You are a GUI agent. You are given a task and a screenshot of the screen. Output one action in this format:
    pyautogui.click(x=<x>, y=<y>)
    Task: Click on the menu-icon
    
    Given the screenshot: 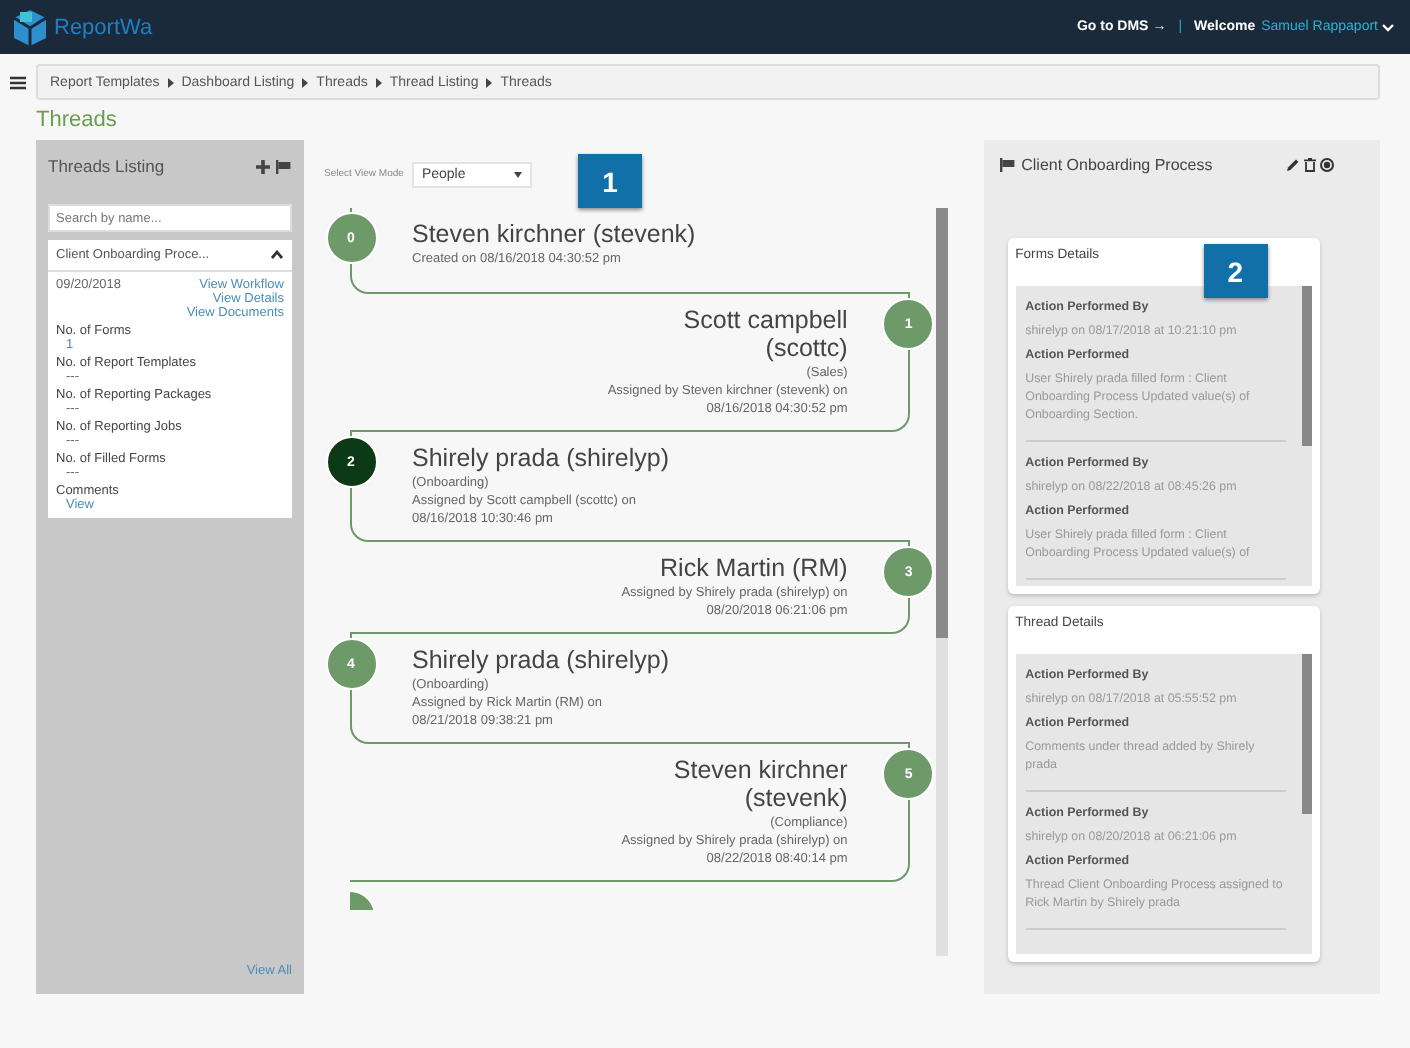 What is the action you would take?
    pyautogui.click(x=18, y=82)
    